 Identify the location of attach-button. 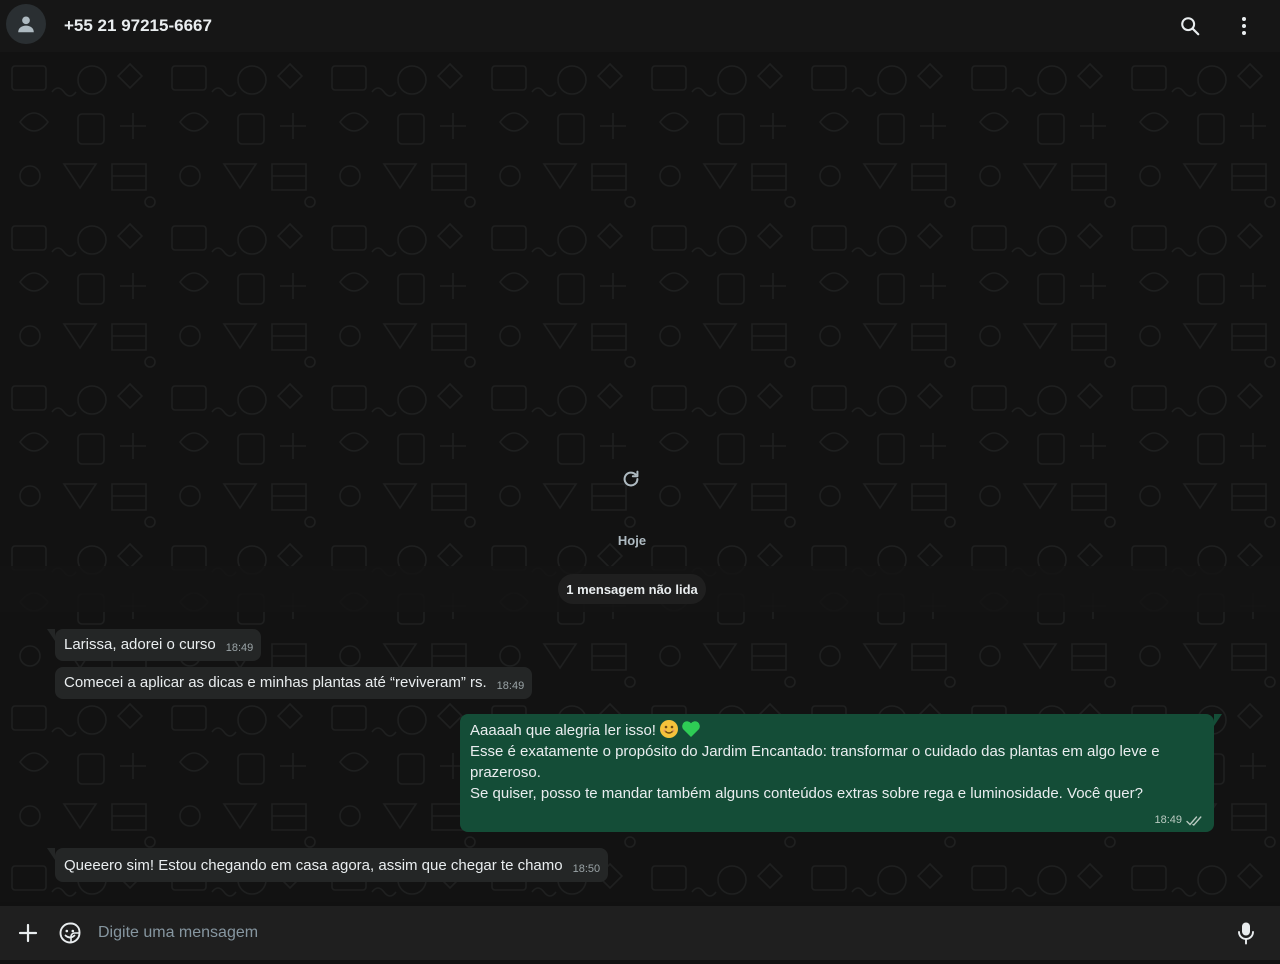
(28, 933).